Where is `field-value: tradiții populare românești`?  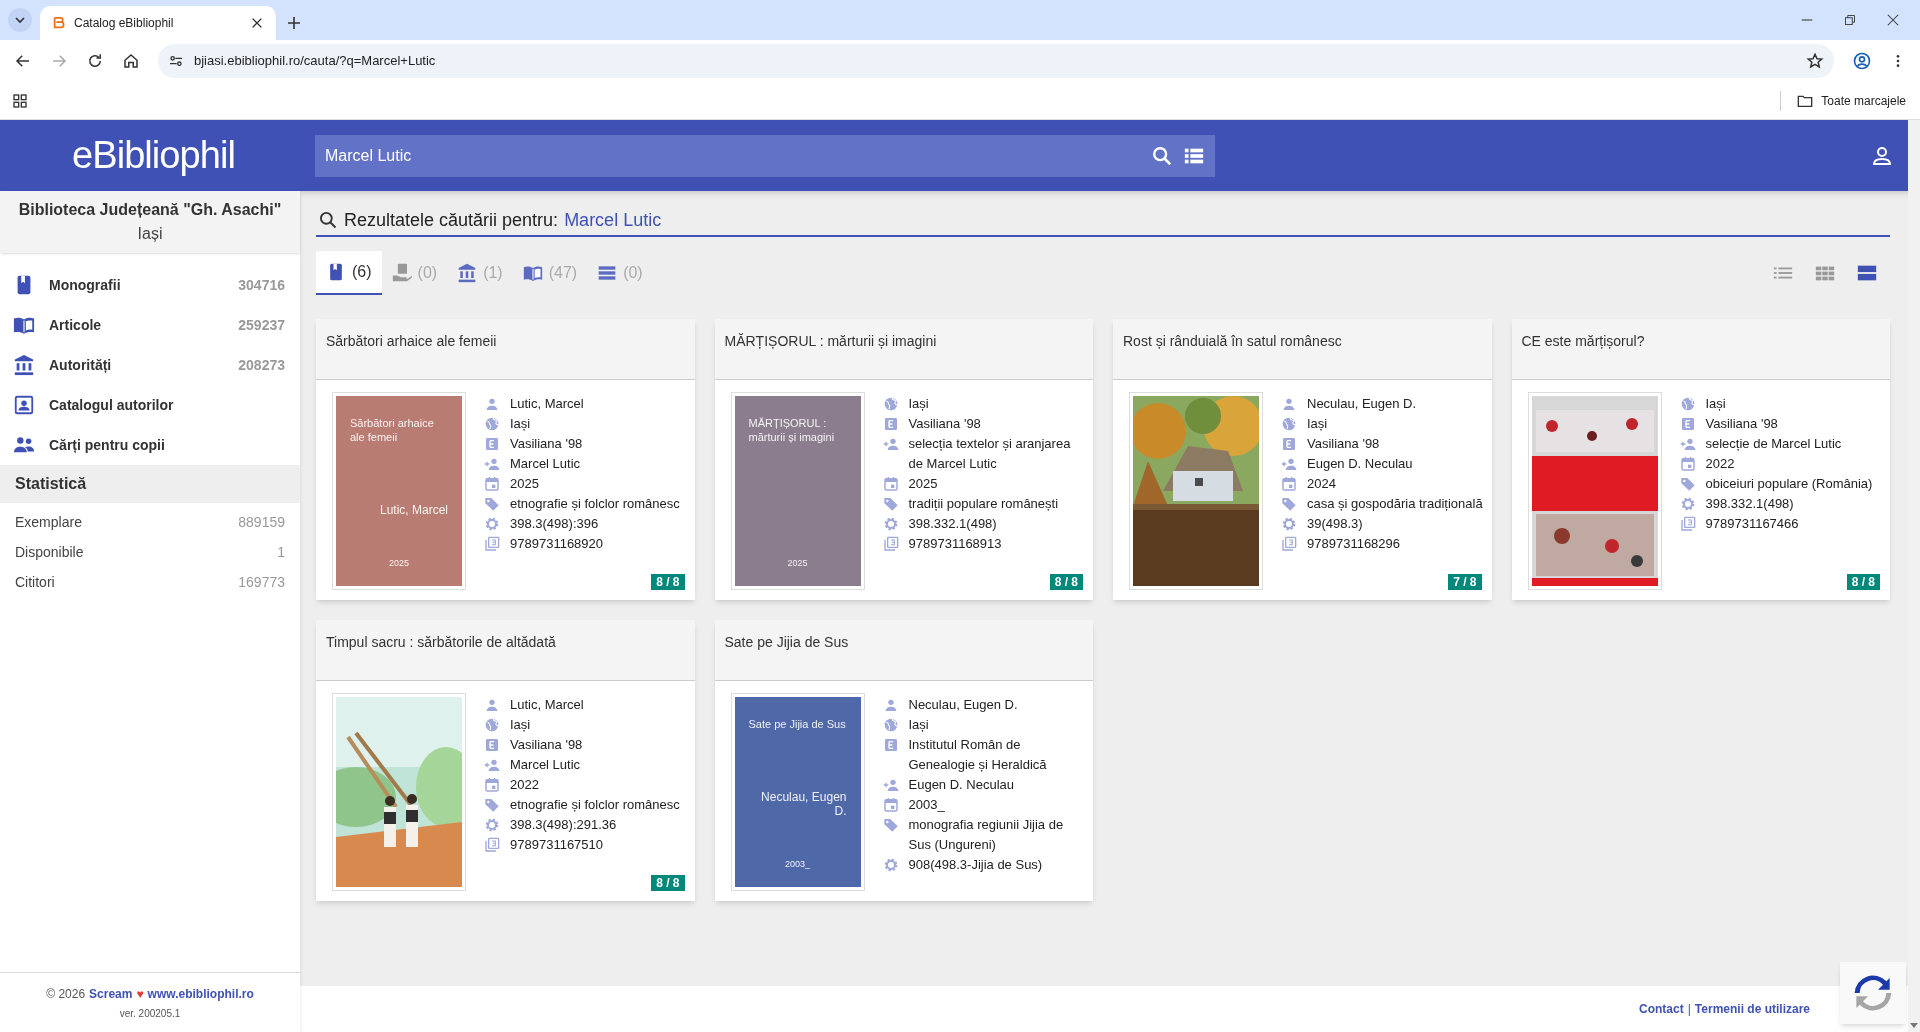 field-value: tradiții populare românești is located at coordinates (983, 504).